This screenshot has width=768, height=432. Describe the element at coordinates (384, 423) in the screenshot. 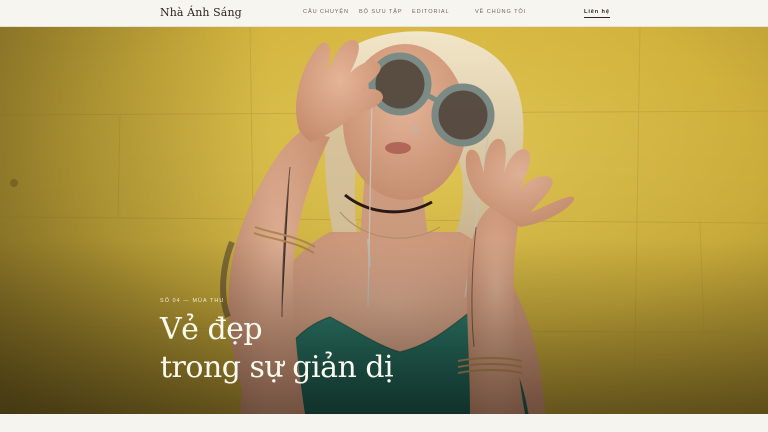

I see `below-fold-strip` at that location.